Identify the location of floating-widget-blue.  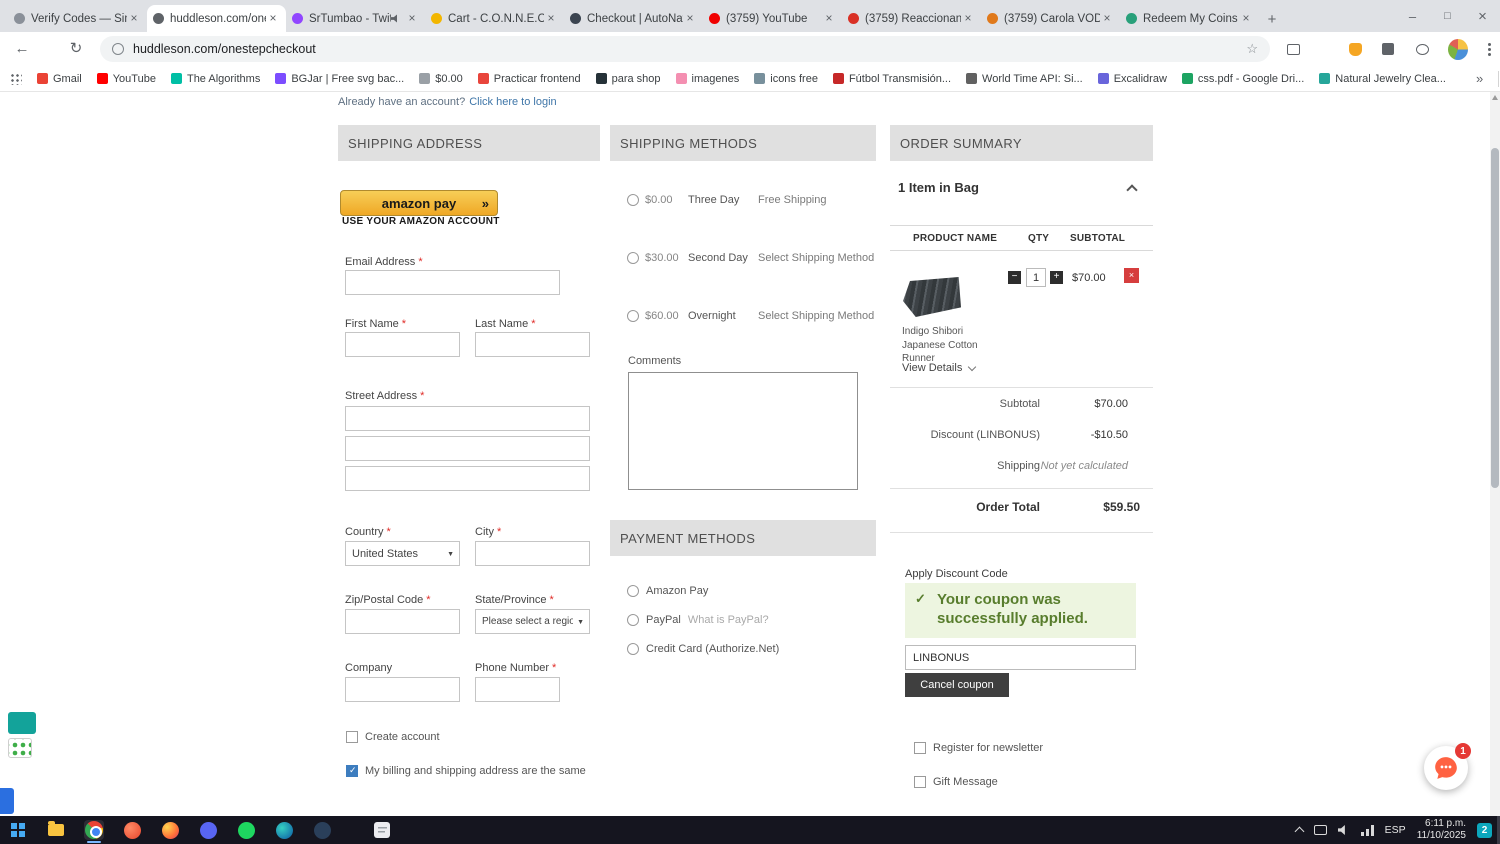
(7, 801).